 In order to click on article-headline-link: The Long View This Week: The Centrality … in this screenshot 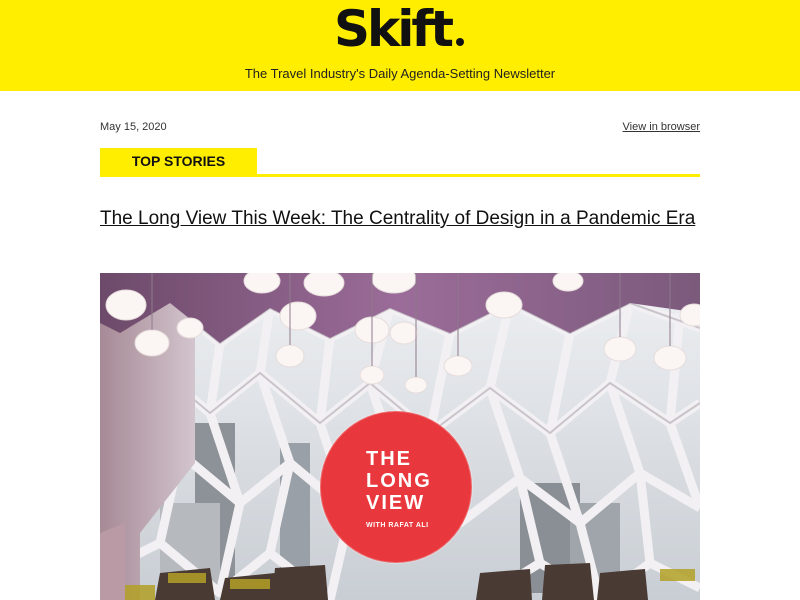, I will do `click(400, 219)`.